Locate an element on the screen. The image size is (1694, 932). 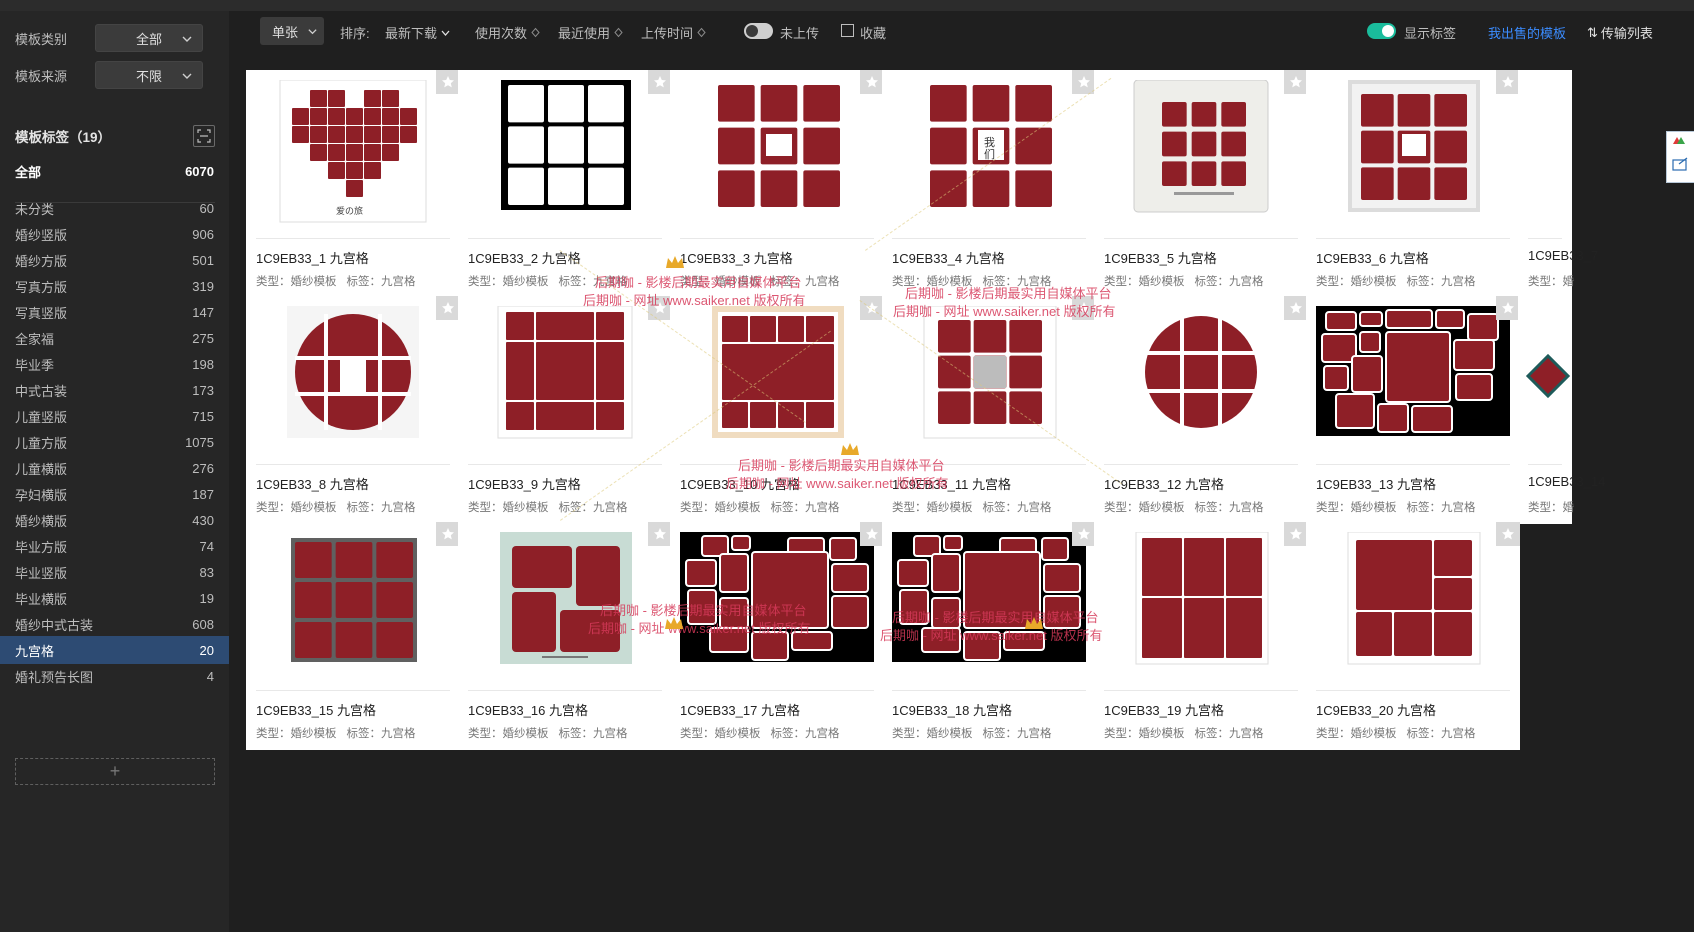
template-card: 1C9EB33_17 九宫格 类型：婚纱模板 标签：九宫格 is located at coordinates (777, 636).